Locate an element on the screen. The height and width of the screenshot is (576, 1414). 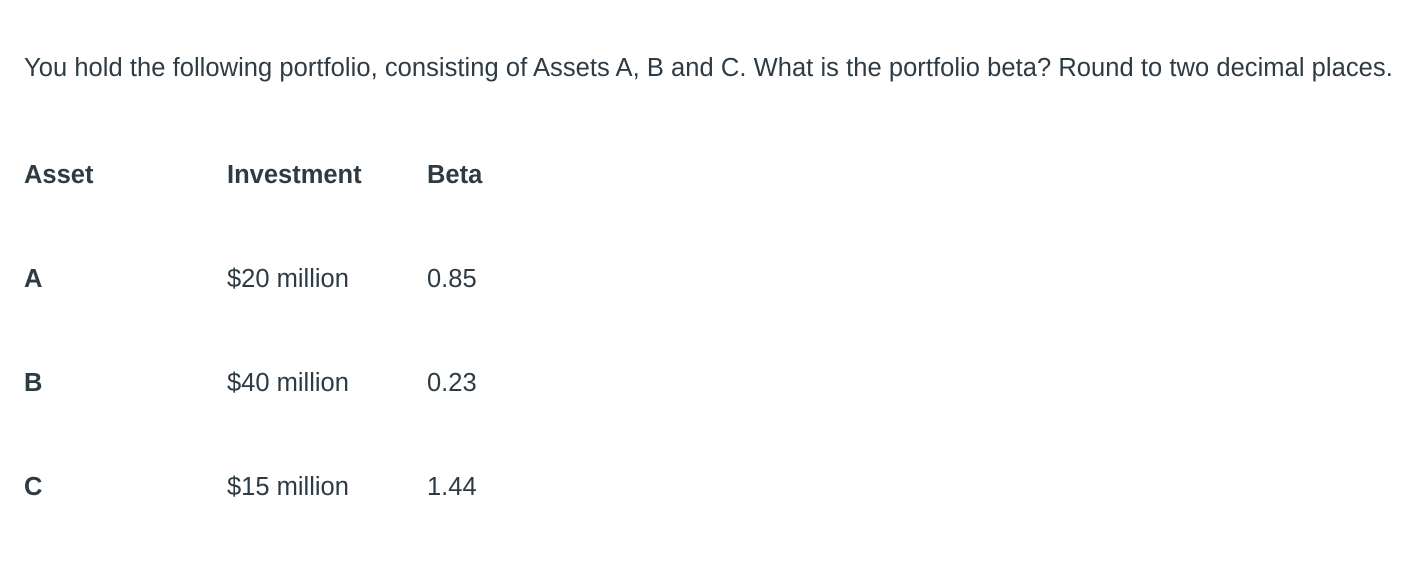
table-header: Asset Investment Beta is located at coordinates (315, 212).